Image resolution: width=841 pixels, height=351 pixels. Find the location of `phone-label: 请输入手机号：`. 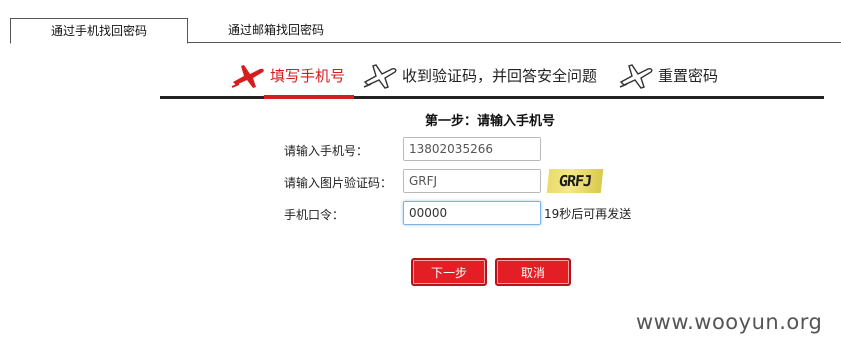

phone-label: 请输入手机号： is located at coordinates (326, 151).